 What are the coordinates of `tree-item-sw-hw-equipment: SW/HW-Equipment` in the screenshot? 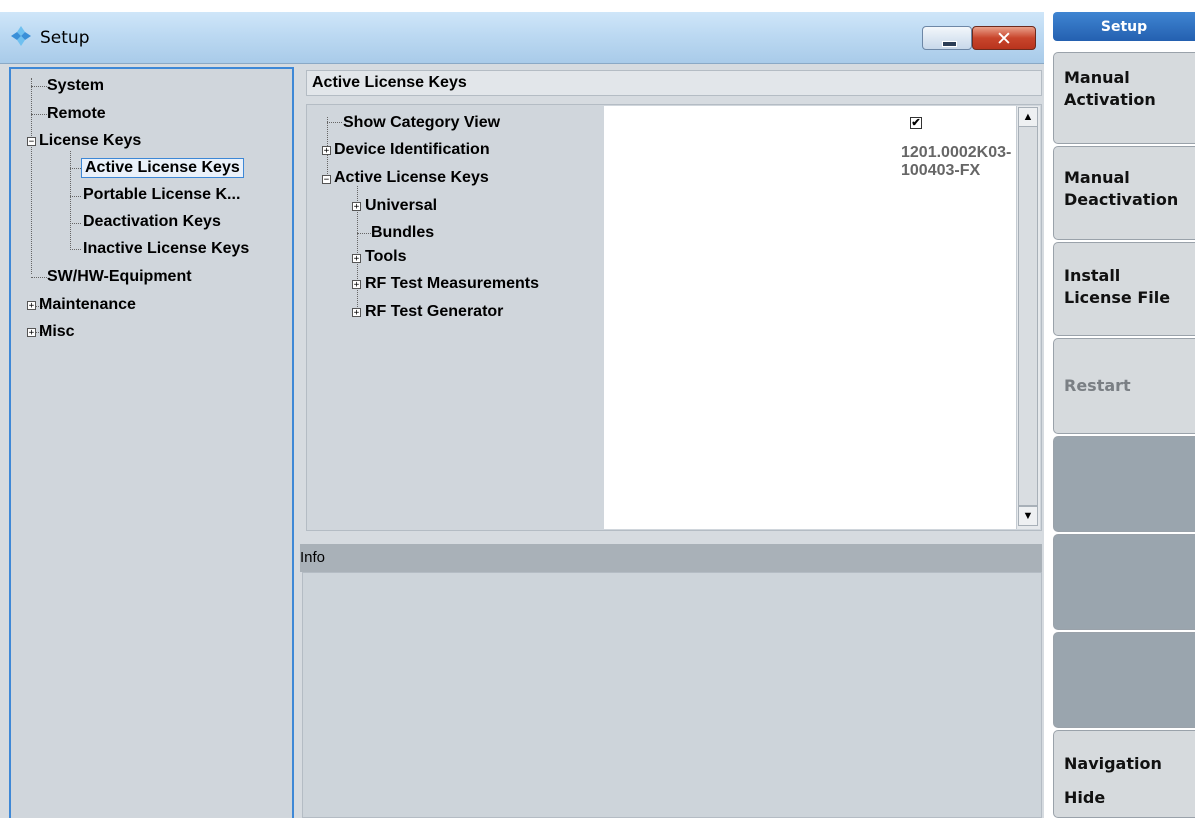 It's located at (119, 277).